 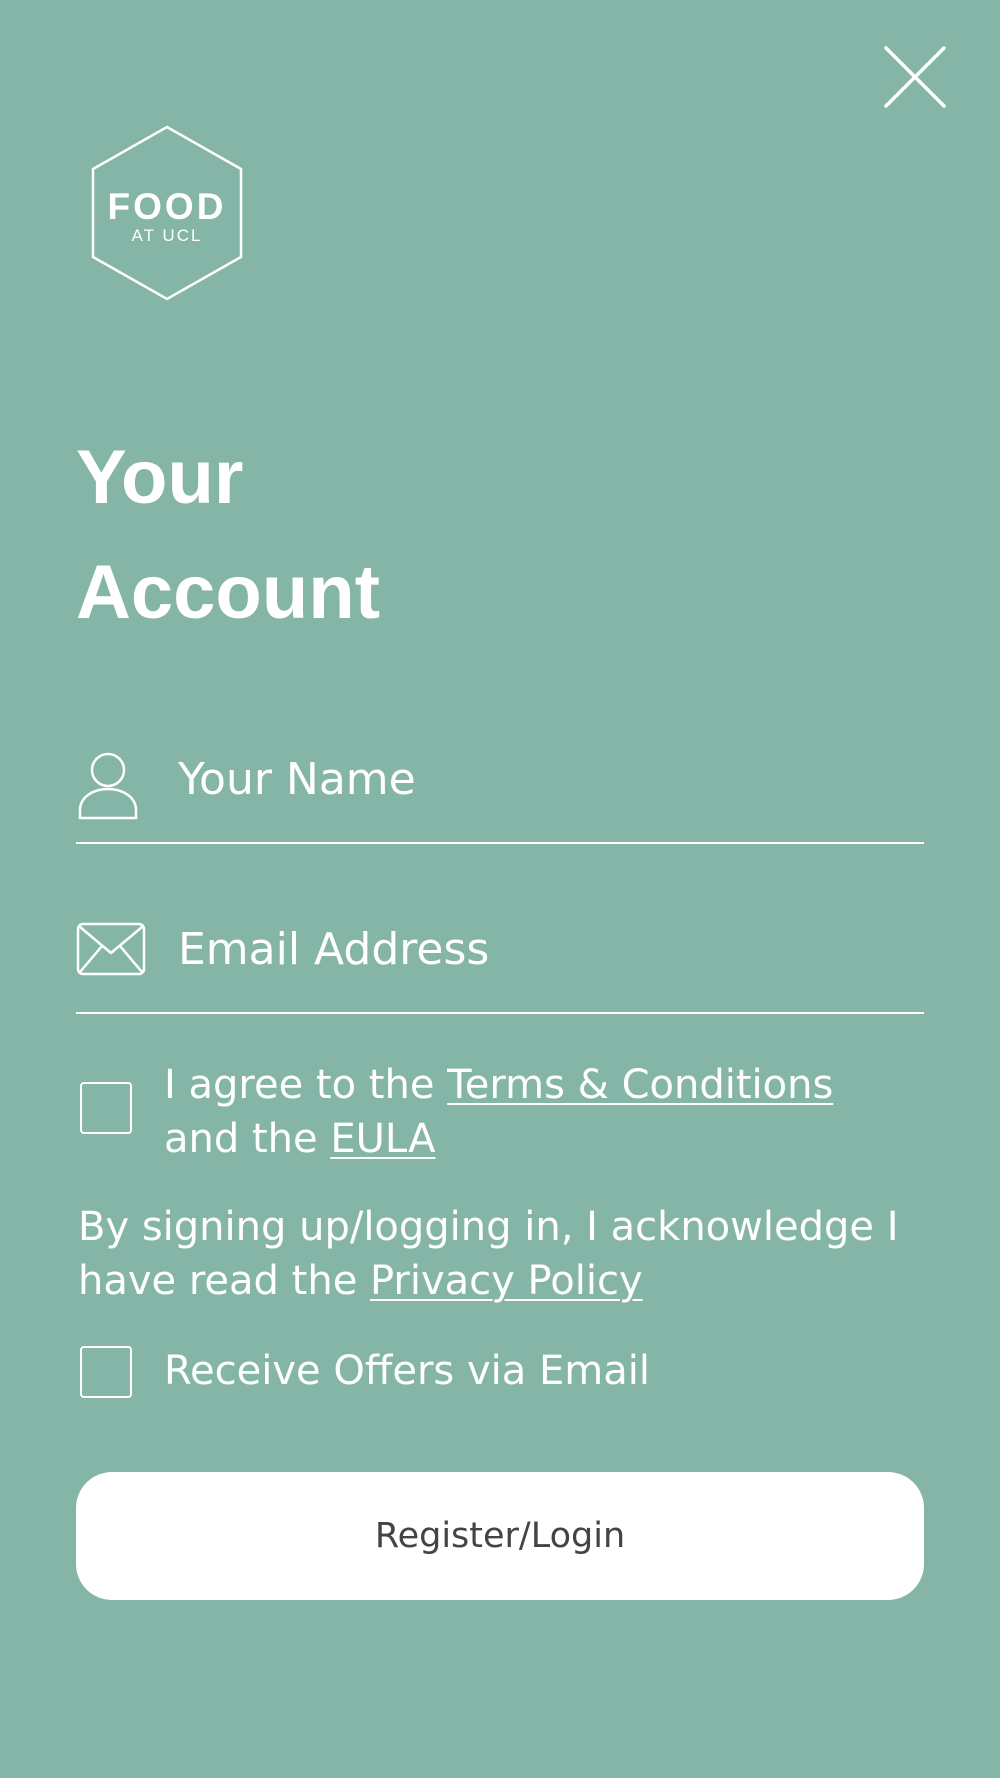 What do you see at coordinates (247, 1139) in the screenshot?
I see `terms-middle: and the` at bounding box center [247, 1139].